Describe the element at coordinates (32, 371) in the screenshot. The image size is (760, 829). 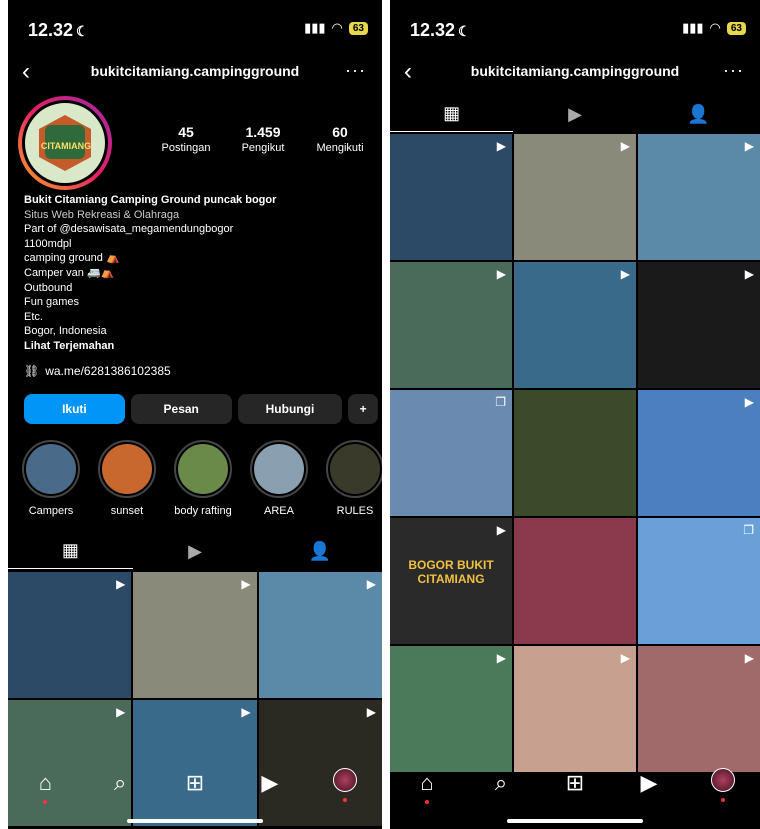
I see `link-icon: ⛓` at that location.